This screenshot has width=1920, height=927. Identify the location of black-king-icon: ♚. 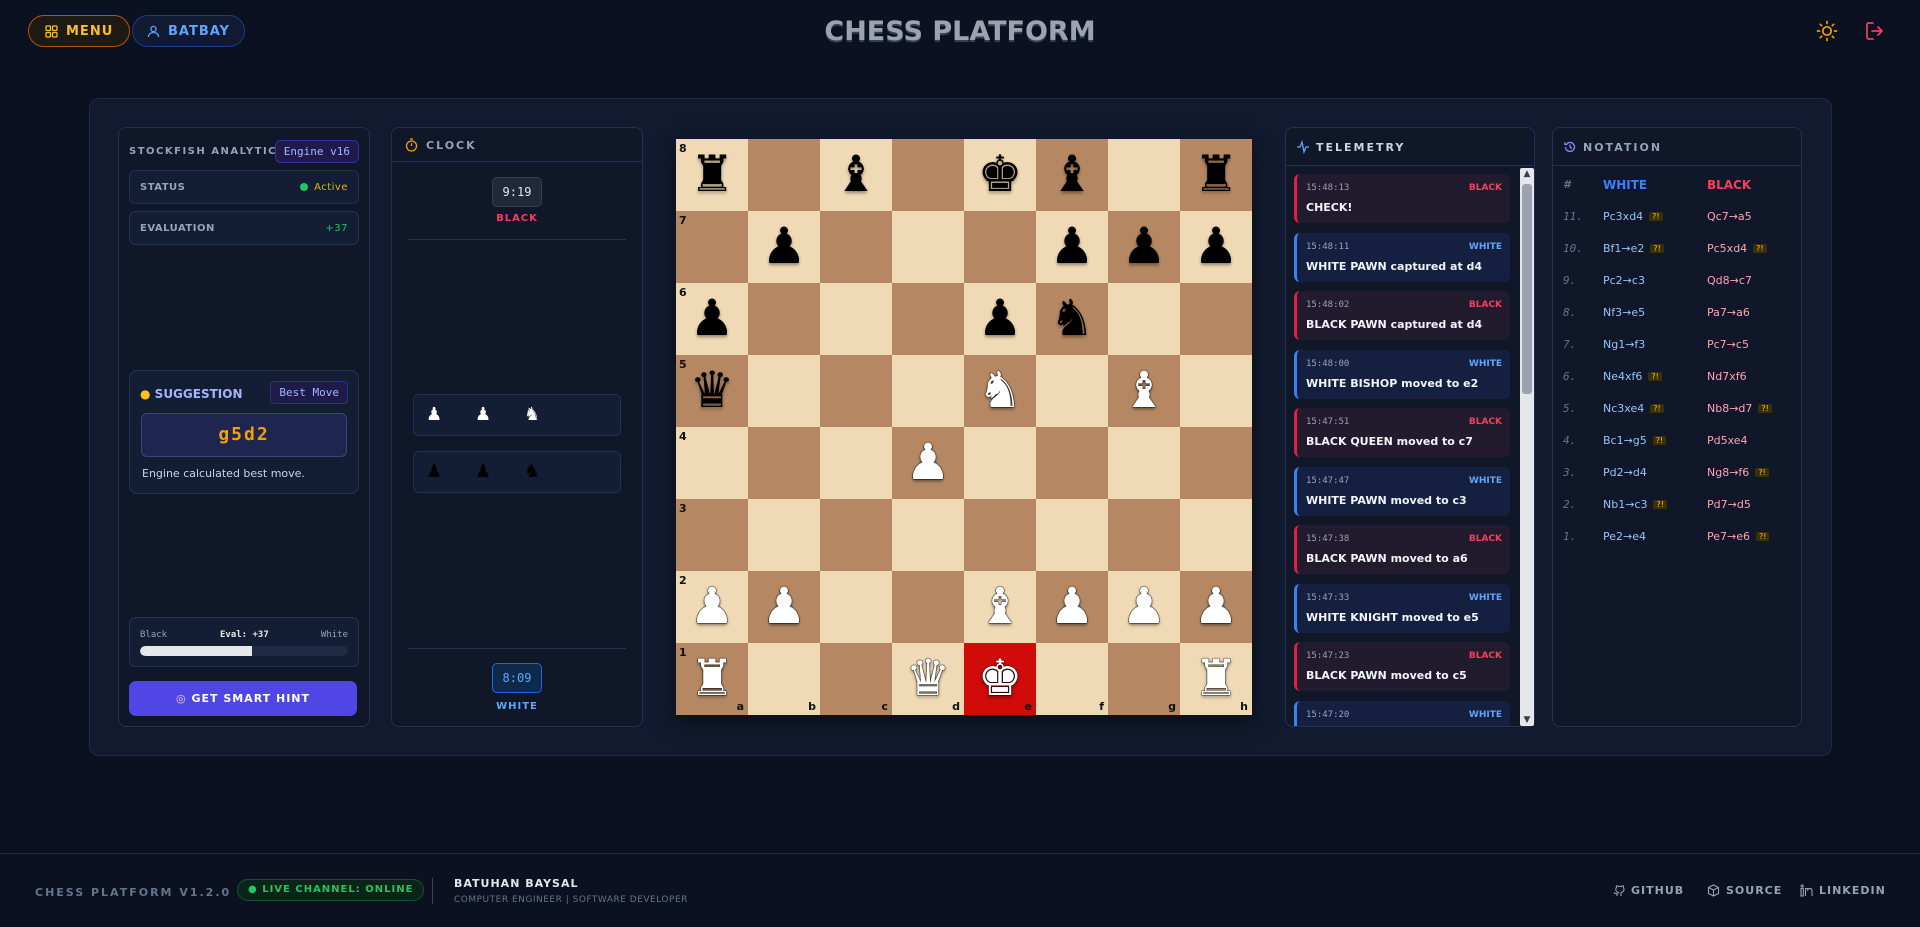
(1000, 175).